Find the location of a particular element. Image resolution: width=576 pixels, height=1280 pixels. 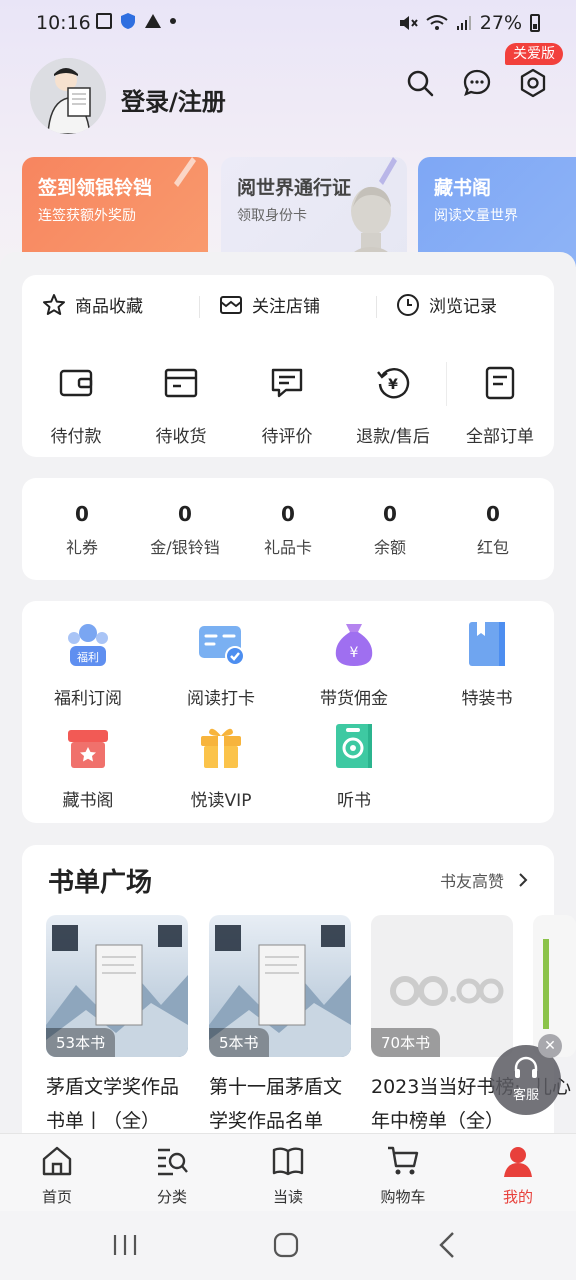

promo-passport-card: 阅世界通行证 领取身份卡 is located at coordinates (314, 212).